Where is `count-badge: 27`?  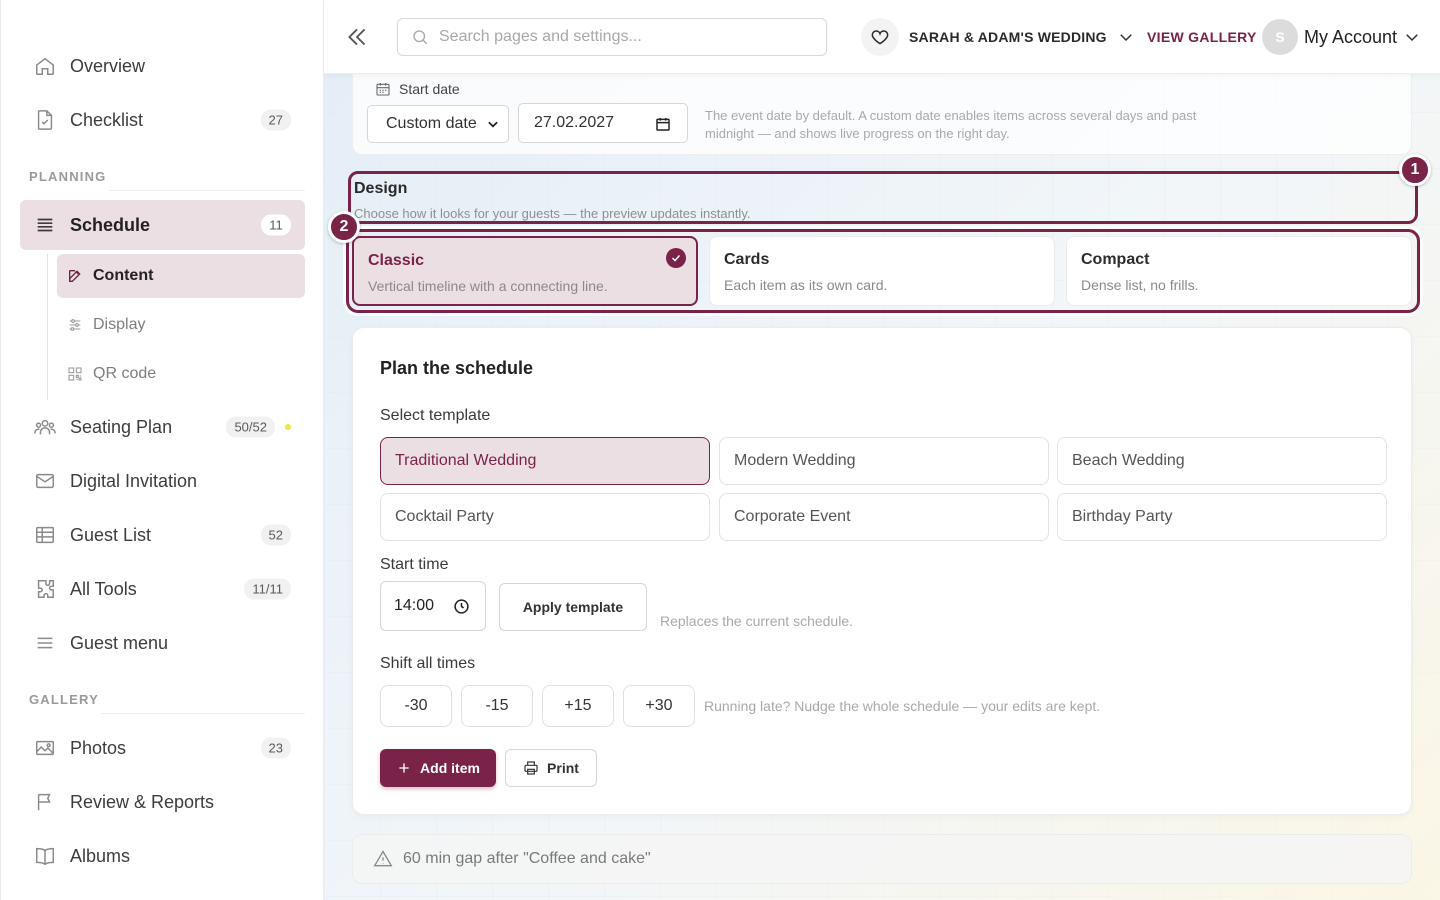
count-badge: 27 is located at coordinates (275, 120).